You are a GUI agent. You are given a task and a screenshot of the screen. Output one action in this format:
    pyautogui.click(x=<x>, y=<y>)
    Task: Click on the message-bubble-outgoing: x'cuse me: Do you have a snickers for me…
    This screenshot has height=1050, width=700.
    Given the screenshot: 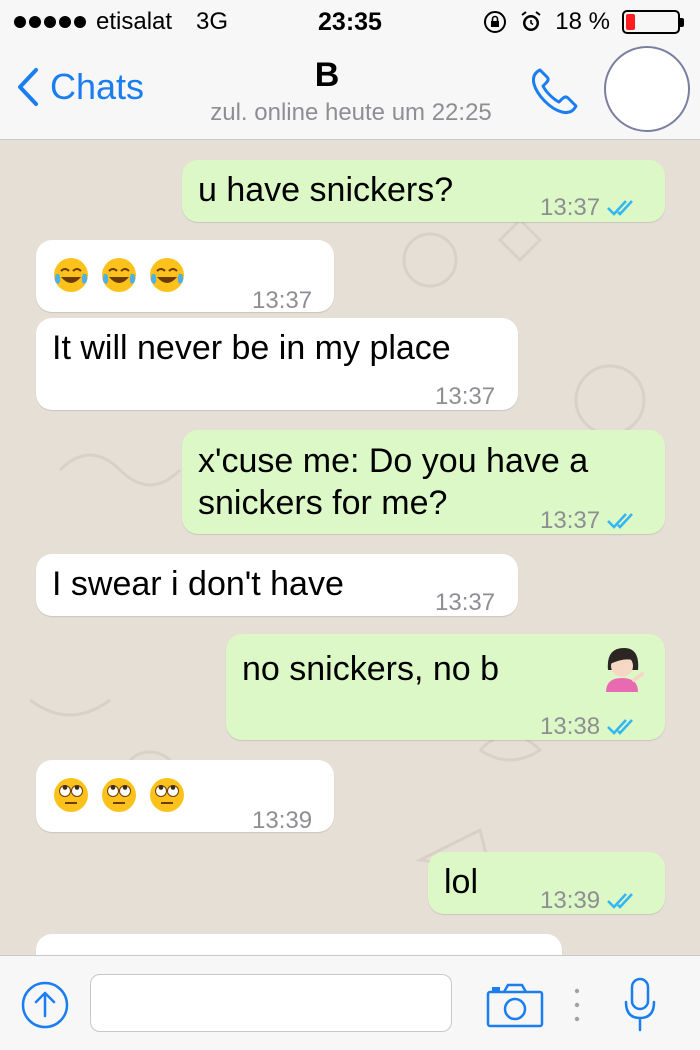 What is the action you would take?
    pyautogui.click(x=423, y=482)
    